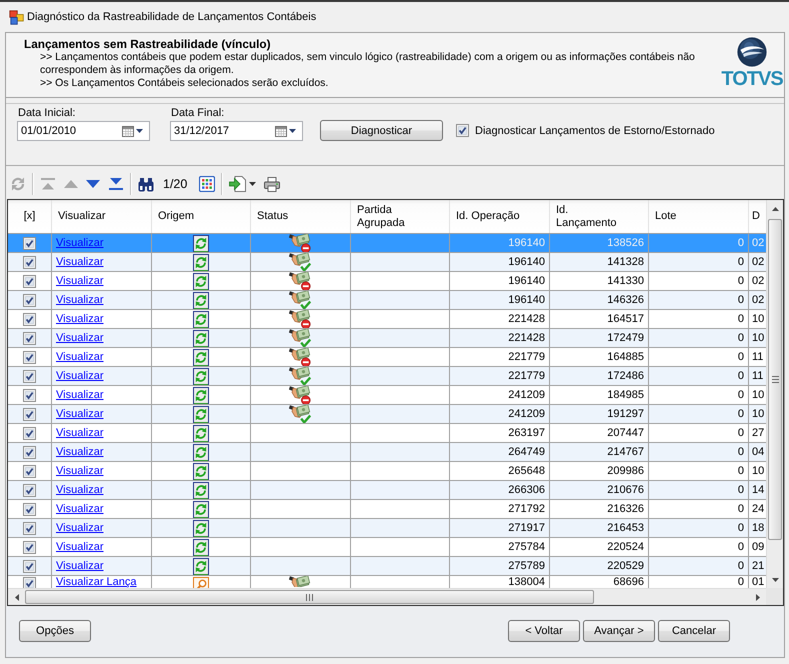 The image size is (789, 664). Describe the element at coordinates (387, 395) in the screenshot. I see `table-row: Visualizar 241209 184985 0 10` at that location.